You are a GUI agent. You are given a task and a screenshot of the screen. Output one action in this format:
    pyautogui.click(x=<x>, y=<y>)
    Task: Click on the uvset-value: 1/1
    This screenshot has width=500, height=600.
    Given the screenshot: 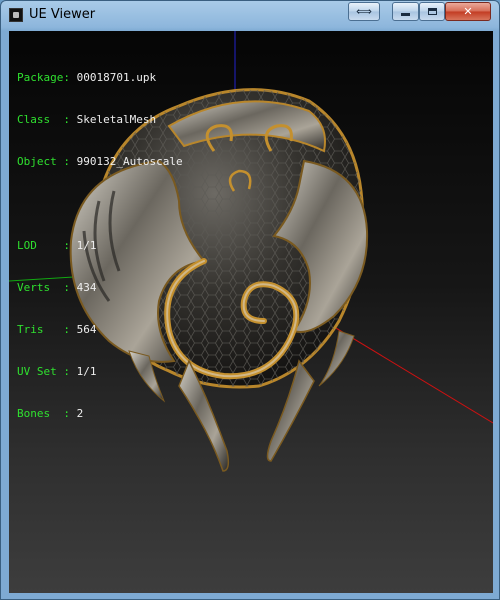 What is the action you would take?
    pyautogui.click(x=86, y=371)
    